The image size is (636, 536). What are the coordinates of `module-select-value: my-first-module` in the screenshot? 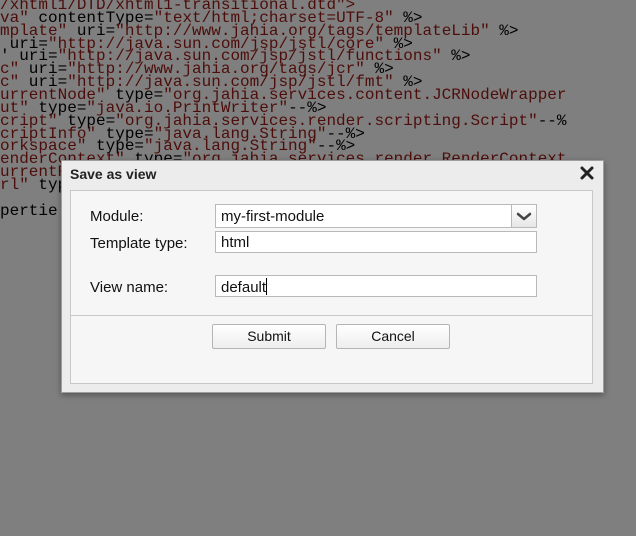 It's located at (273, 216).